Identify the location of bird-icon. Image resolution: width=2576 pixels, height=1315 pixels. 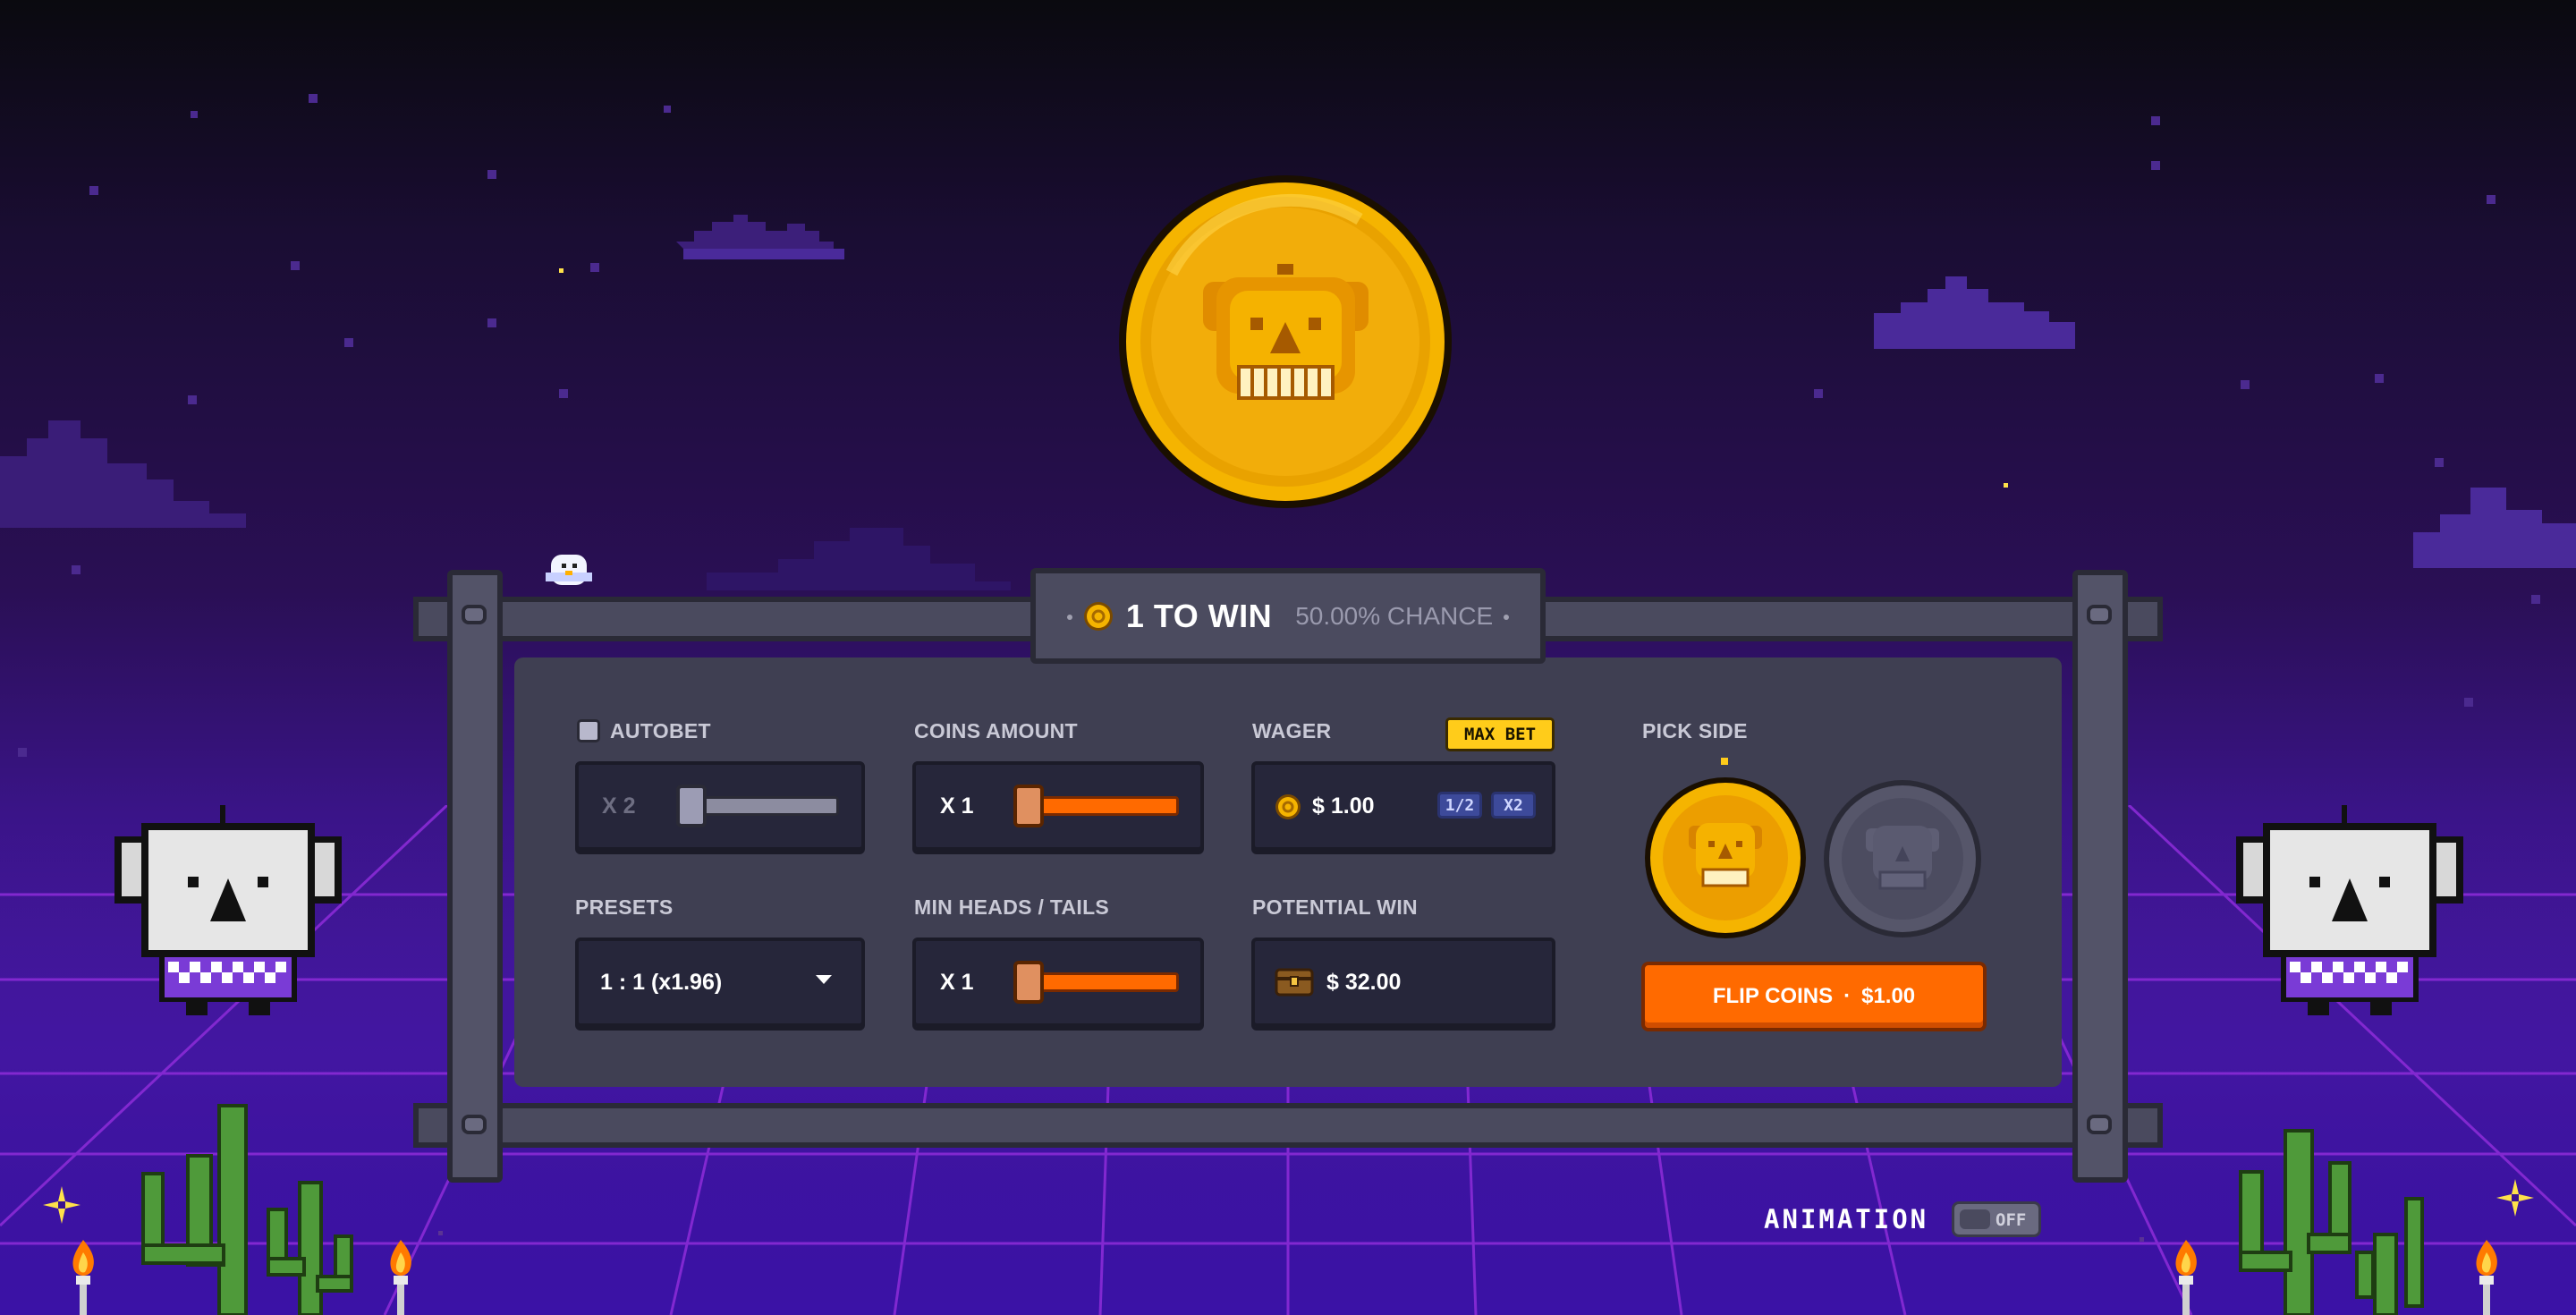
(569, 570).